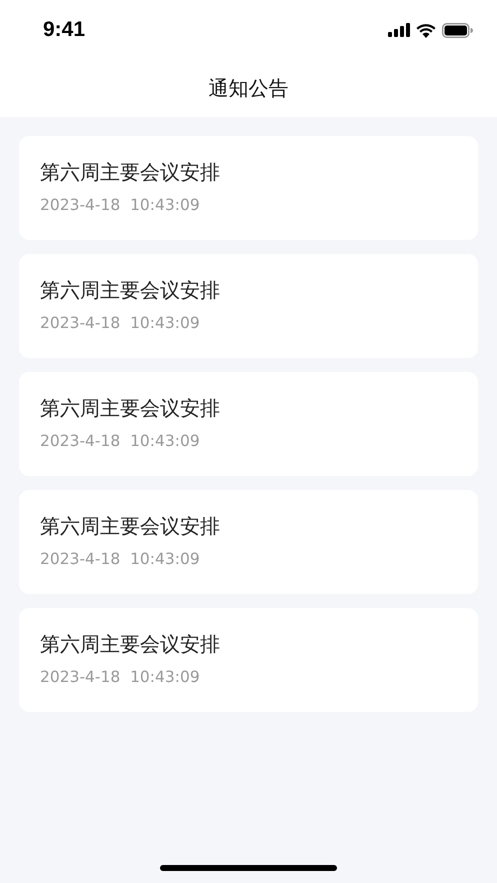 This screenshot has width=497, height=883. Describe the element at coordinates (64, 30) in the screenshot. I see `status-time: 9:41` at that location.